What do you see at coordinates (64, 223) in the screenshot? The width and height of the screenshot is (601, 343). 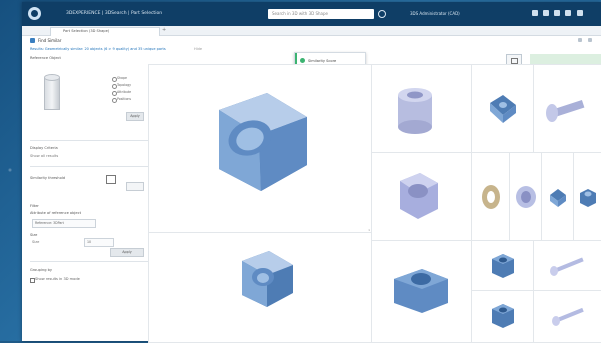 I see `filter-input: Reference: 3DPart` at bounding box center [64, 223].